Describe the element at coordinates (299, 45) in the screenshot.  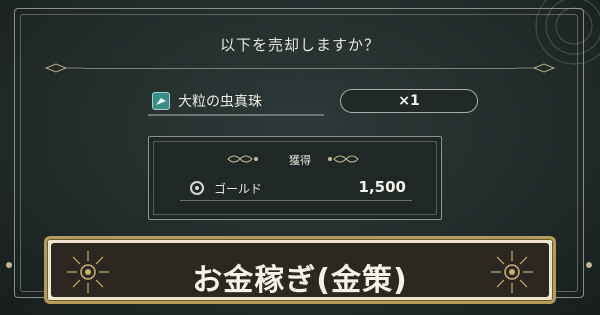
I see `dialog-title: 以下を売却しますか？` at that location.